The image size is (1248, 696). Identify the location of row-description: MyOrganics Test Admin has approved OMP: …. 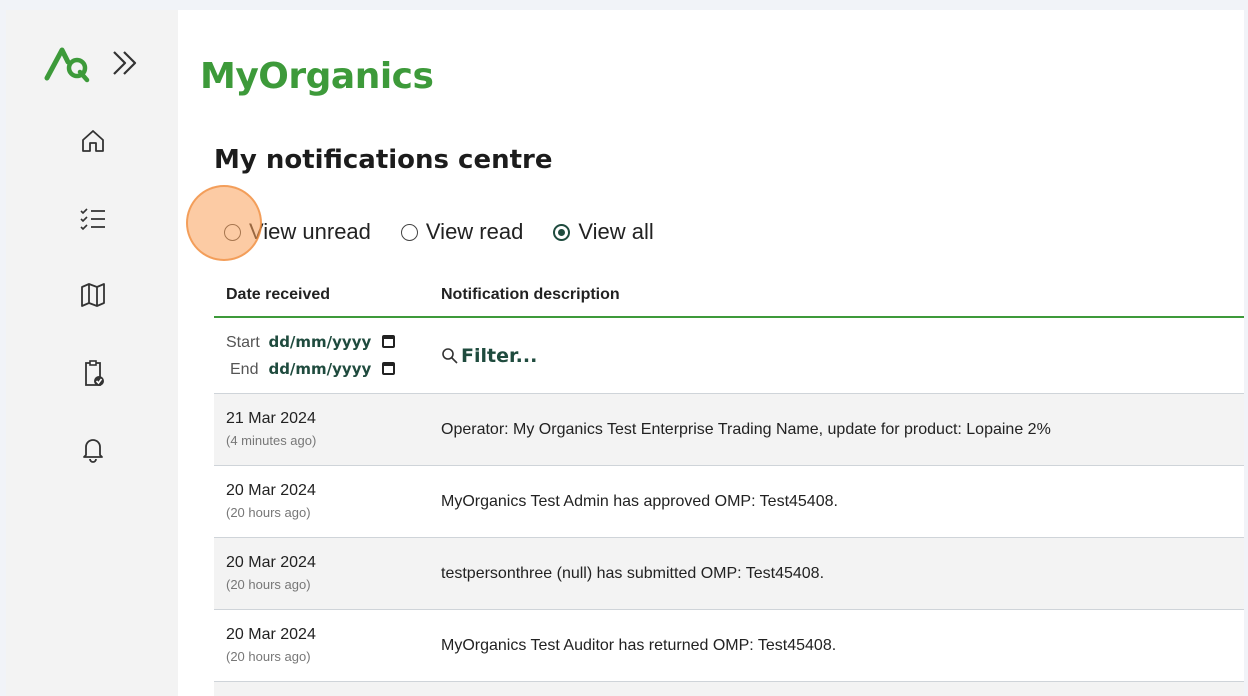
(639, 501).